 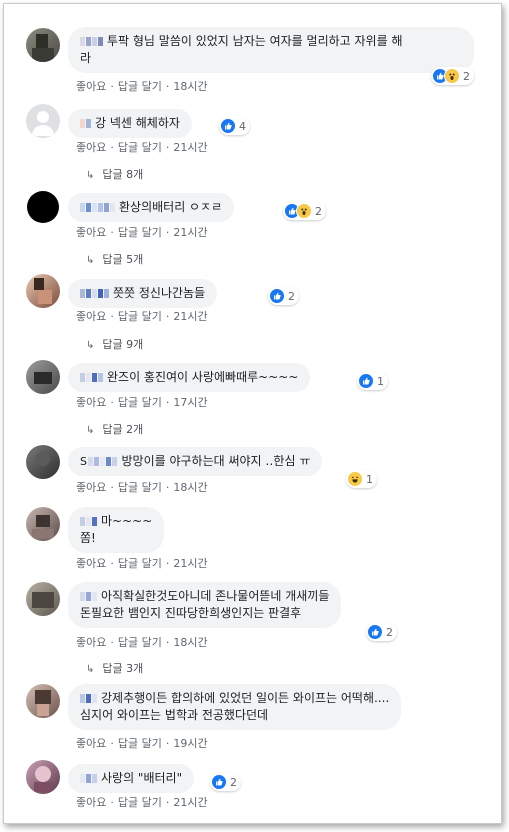 I want to click on reaction-count: 4, so click(x=242, y=126).